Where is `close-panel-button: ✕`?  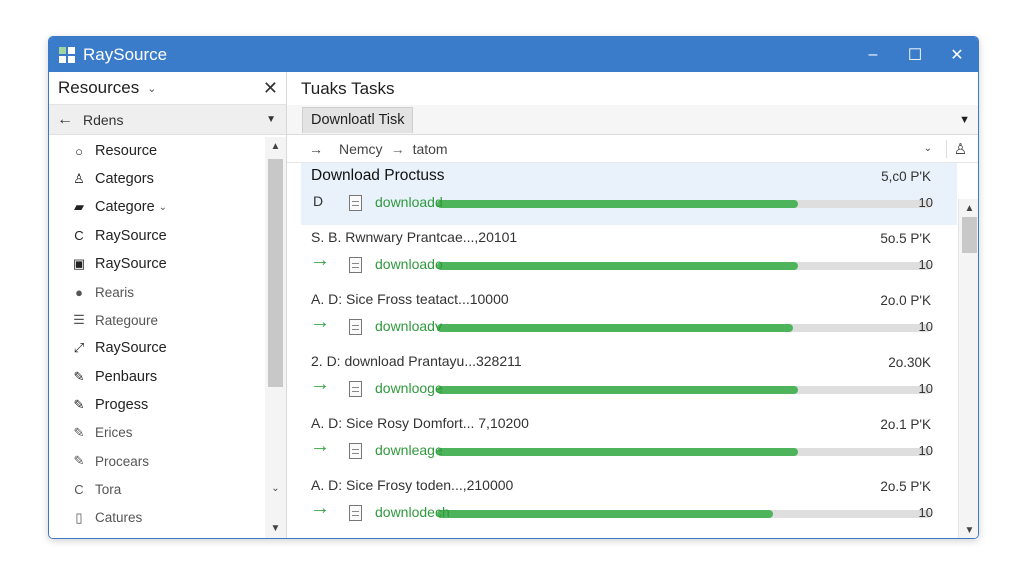 close-panel-button: ✕ is located at coordinates (270, 88).